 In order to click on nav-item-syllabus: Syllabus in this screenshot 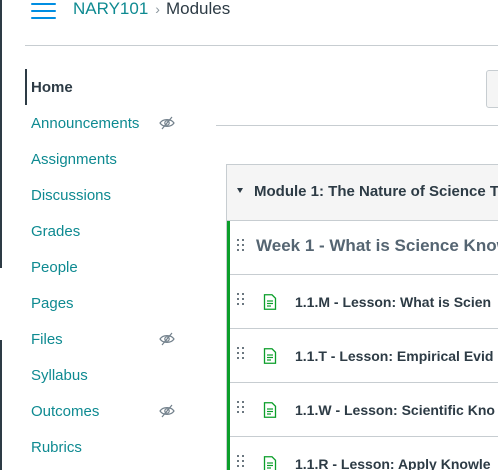, I will do `click(107, 375)`.